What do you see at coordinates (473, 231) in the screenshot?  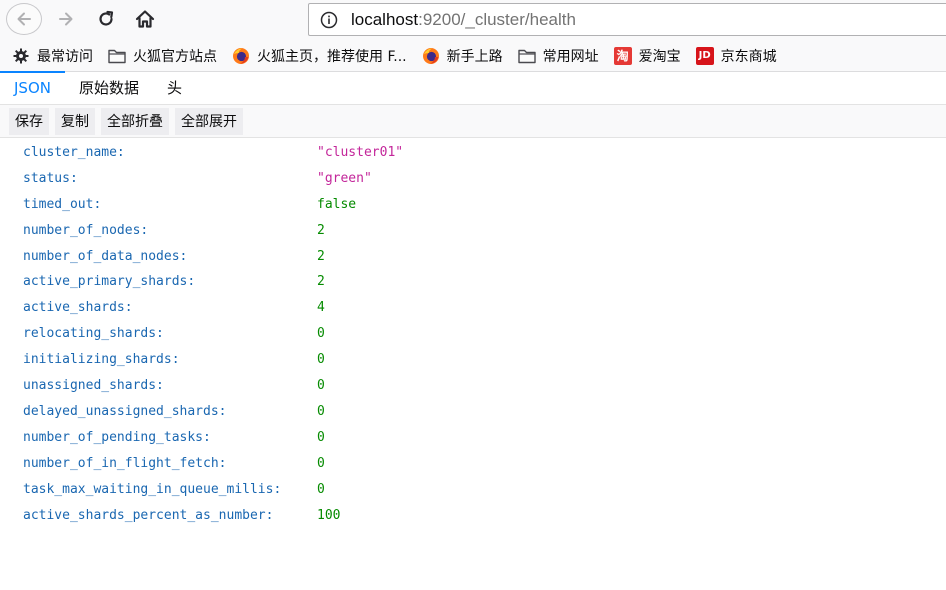 I see `json-row: number_of_nodes: 2` at bounding box center [473, 231].